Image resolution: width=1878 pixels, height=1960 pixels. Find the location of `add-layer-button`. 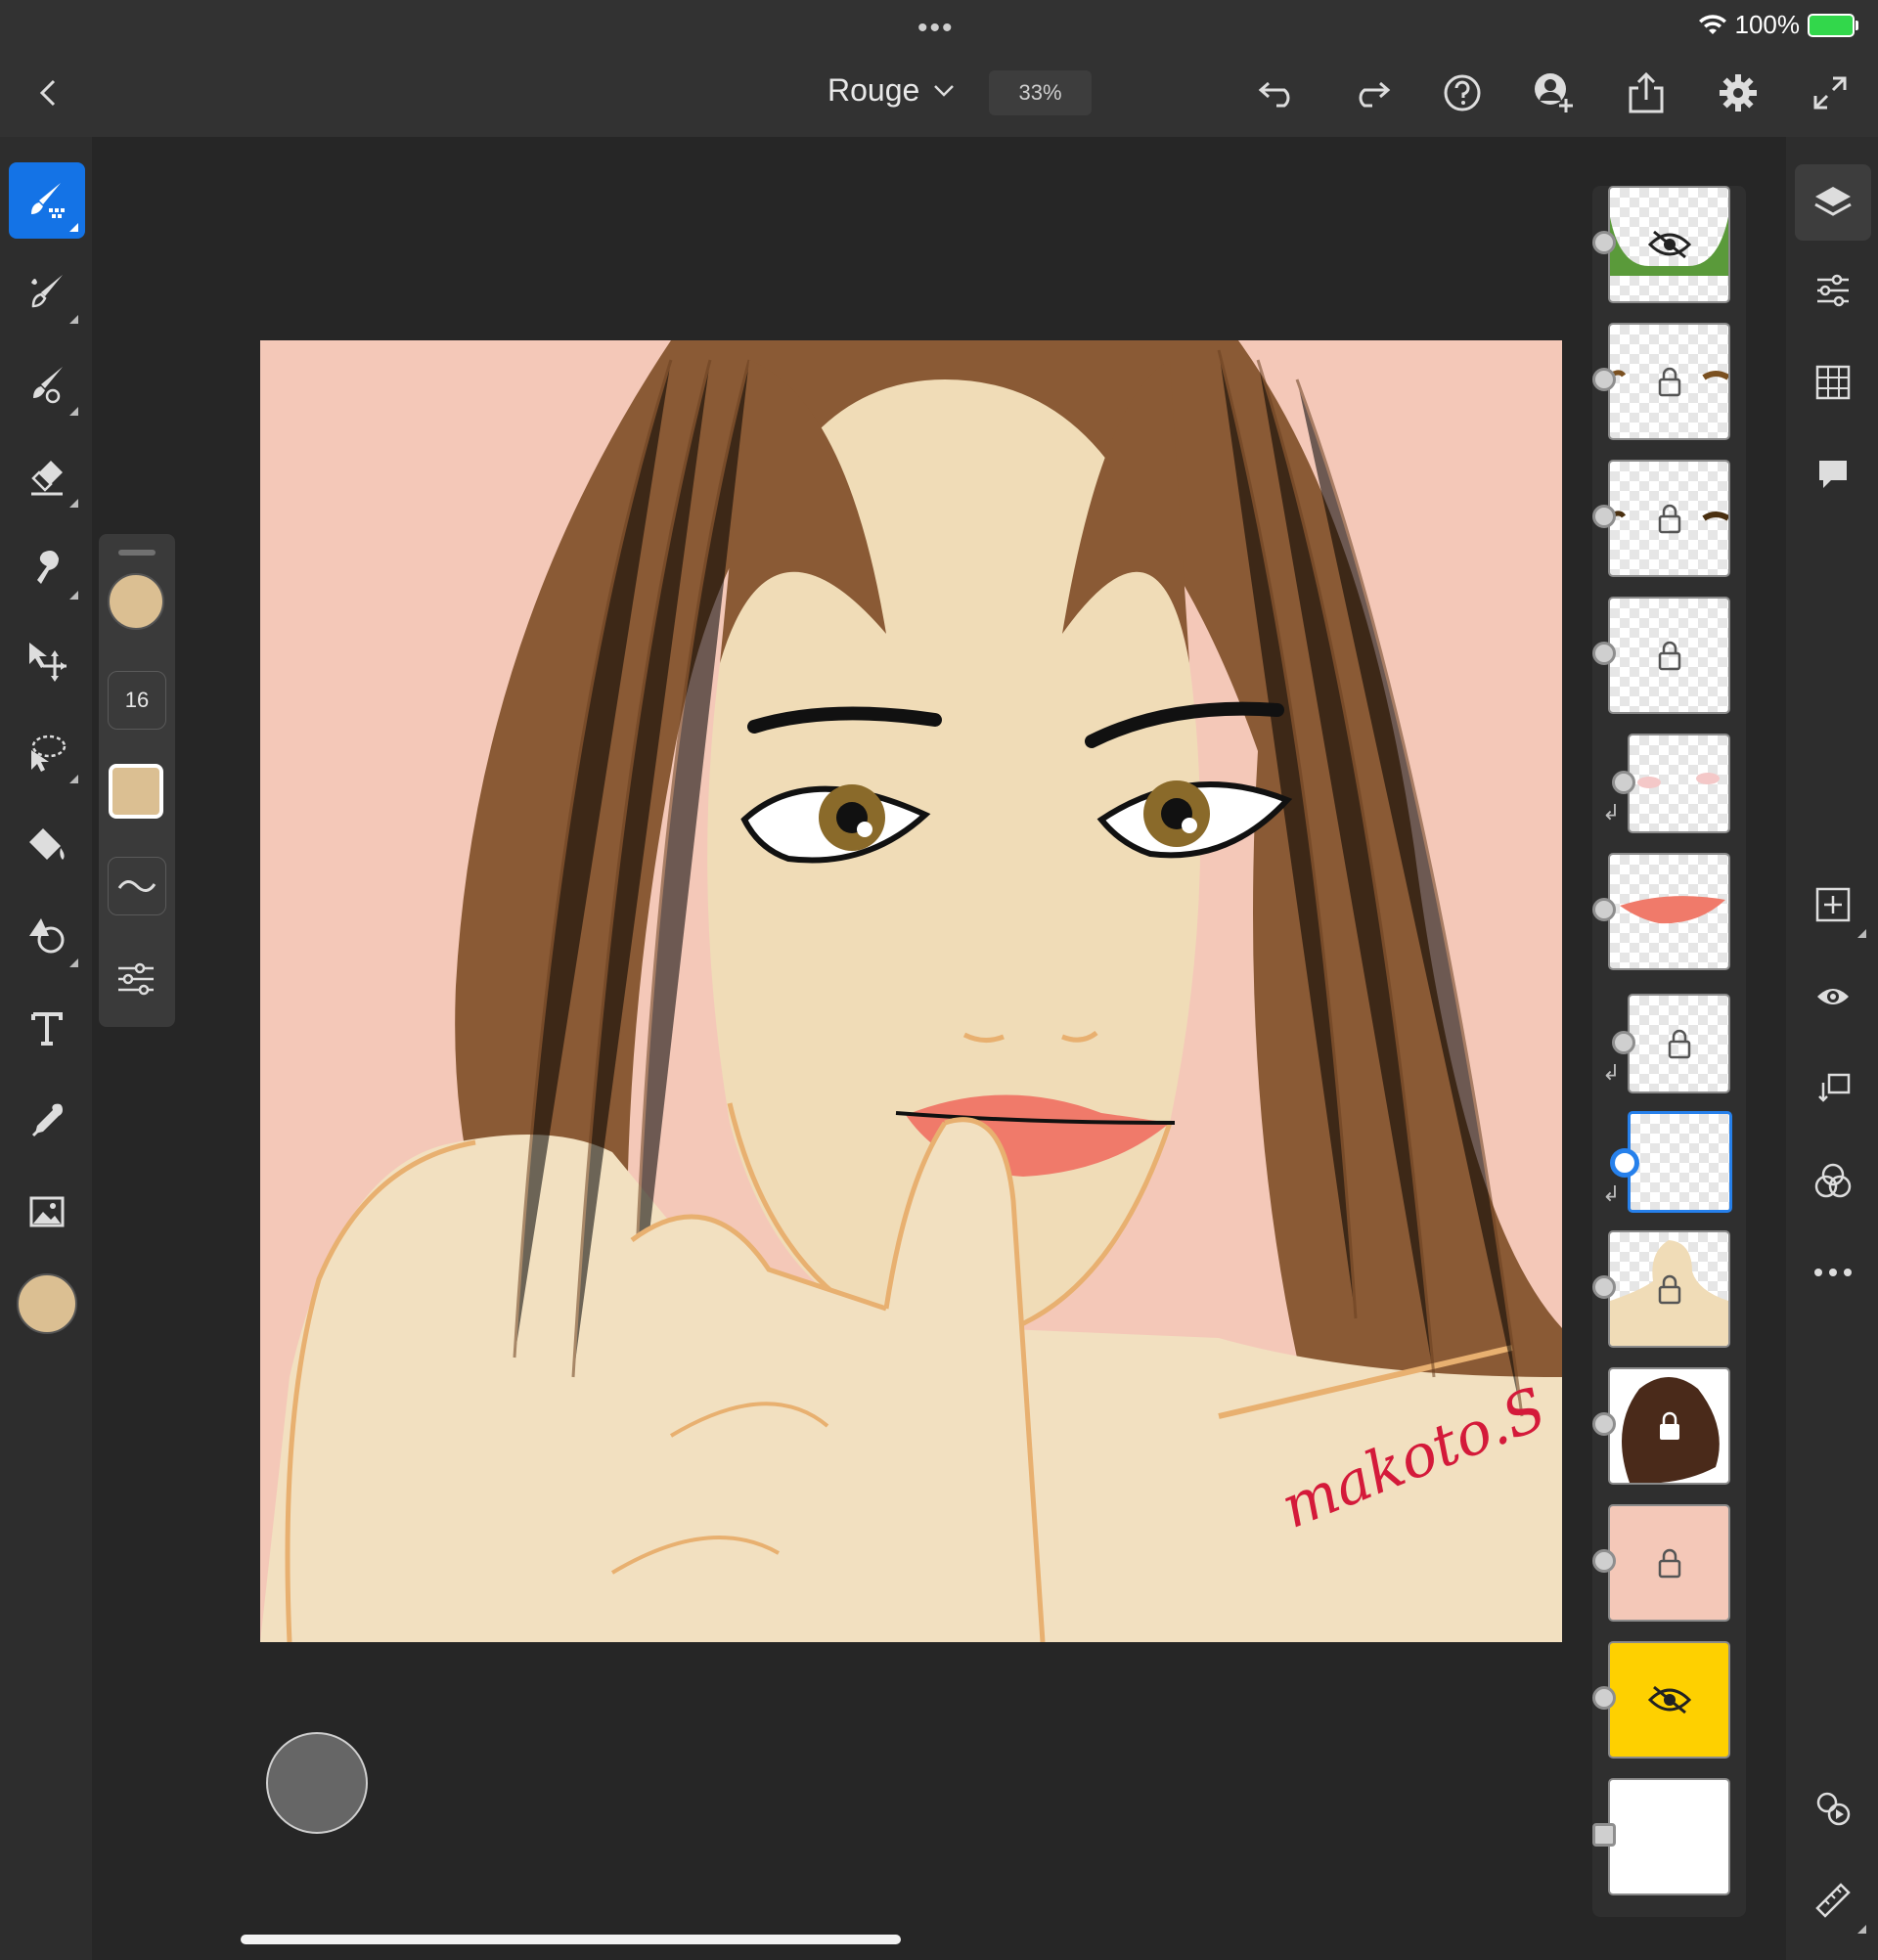

add-layer-button is located at coordinates (1833, 905).